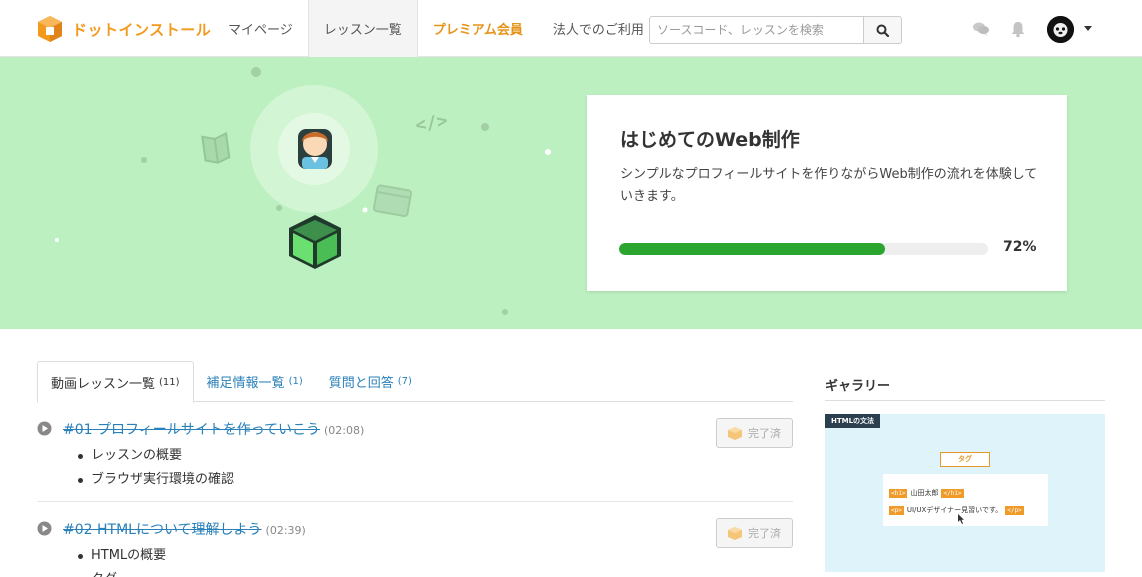  Describe the element at coordinates (128, 572) in the screenshot. I see `topic-item: タグ` at that location.